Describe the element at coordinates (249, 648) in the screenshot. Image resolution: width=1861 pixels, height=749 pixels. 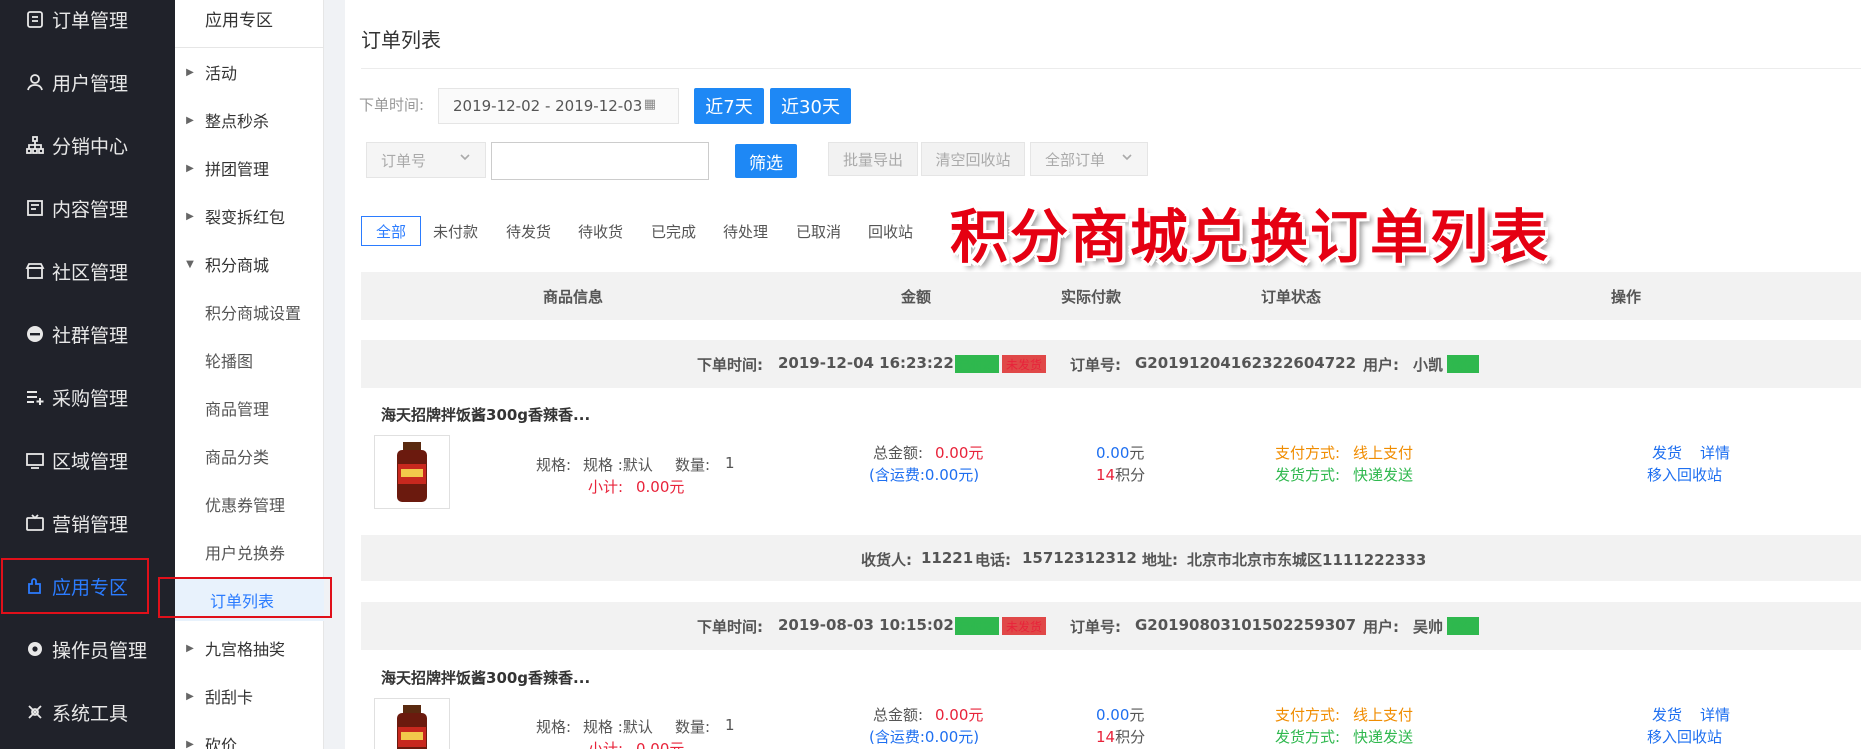
I see `submenu-item-lottery: ▶ 九宫格抽奖` at that location.